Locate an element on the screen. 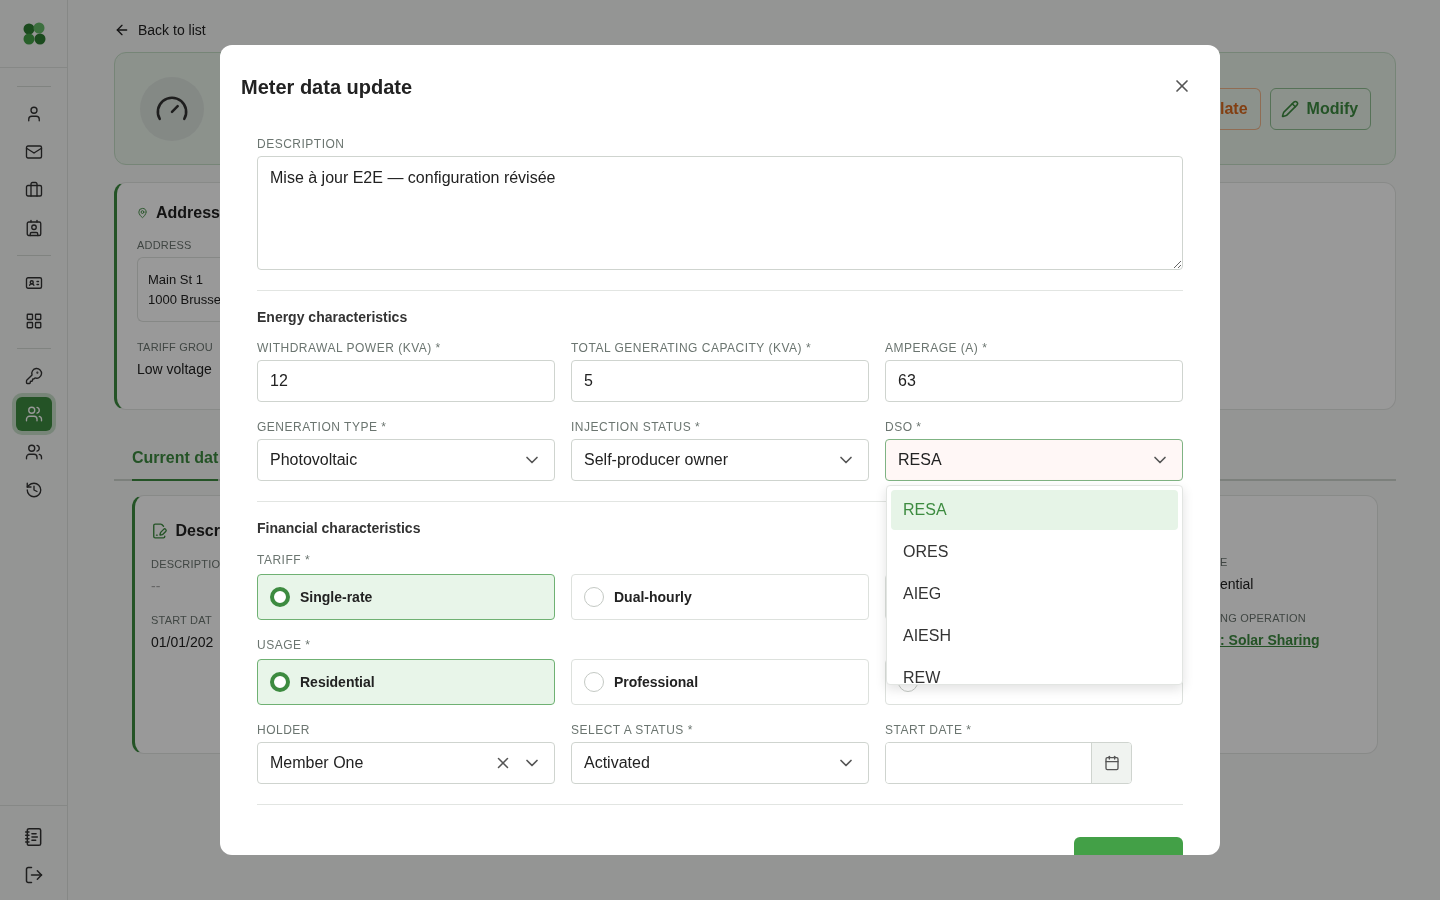  field-label: USAGE * is located at coordinates (284, 645).